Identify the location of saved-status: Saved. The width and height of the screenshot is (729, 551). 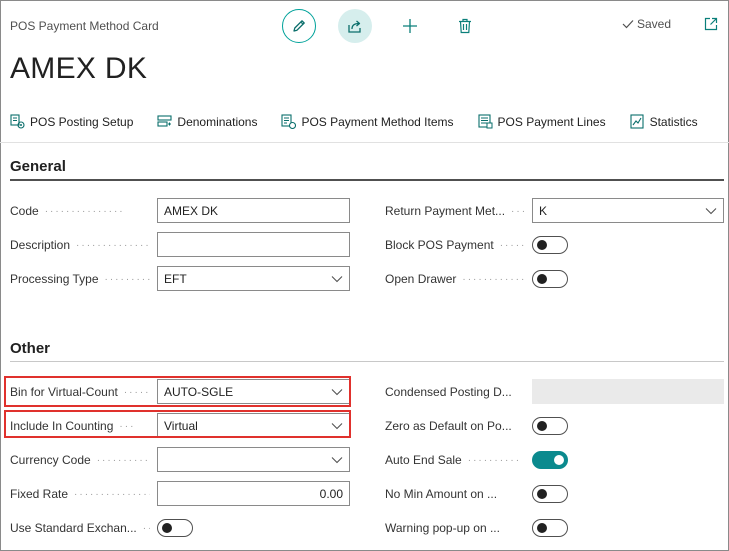
(646, 24).